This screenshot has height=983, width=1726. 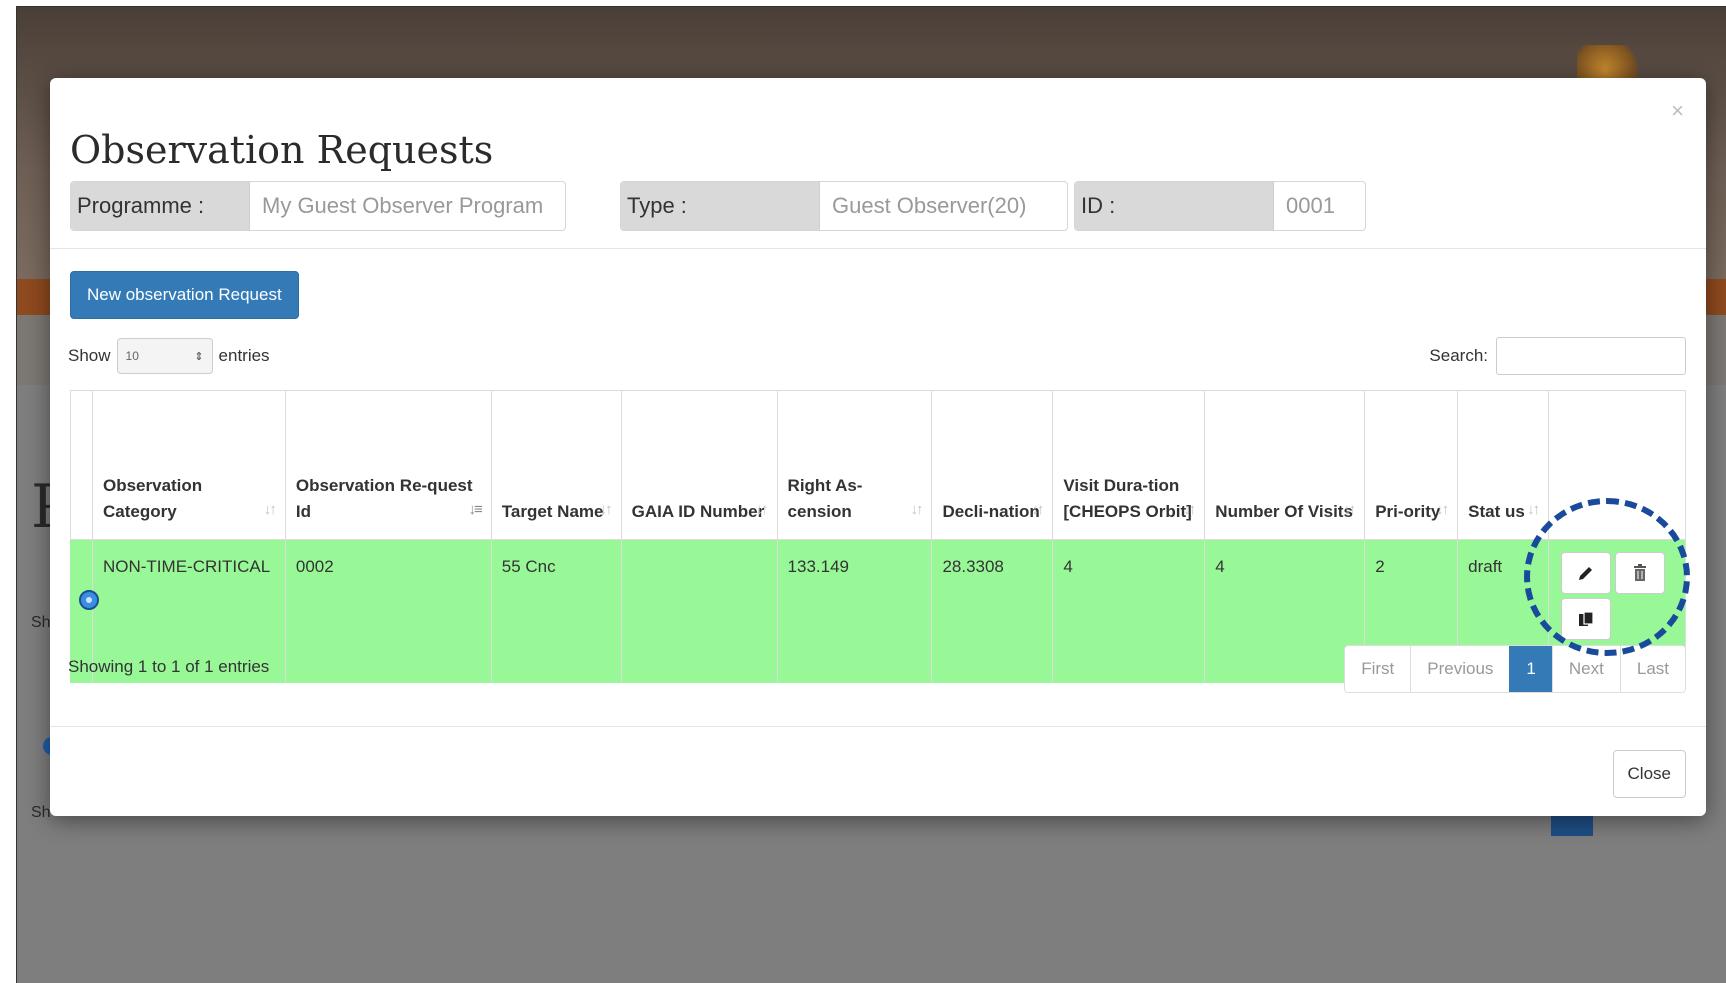 I want to click on copy-button, so click(x=1586, y=619).